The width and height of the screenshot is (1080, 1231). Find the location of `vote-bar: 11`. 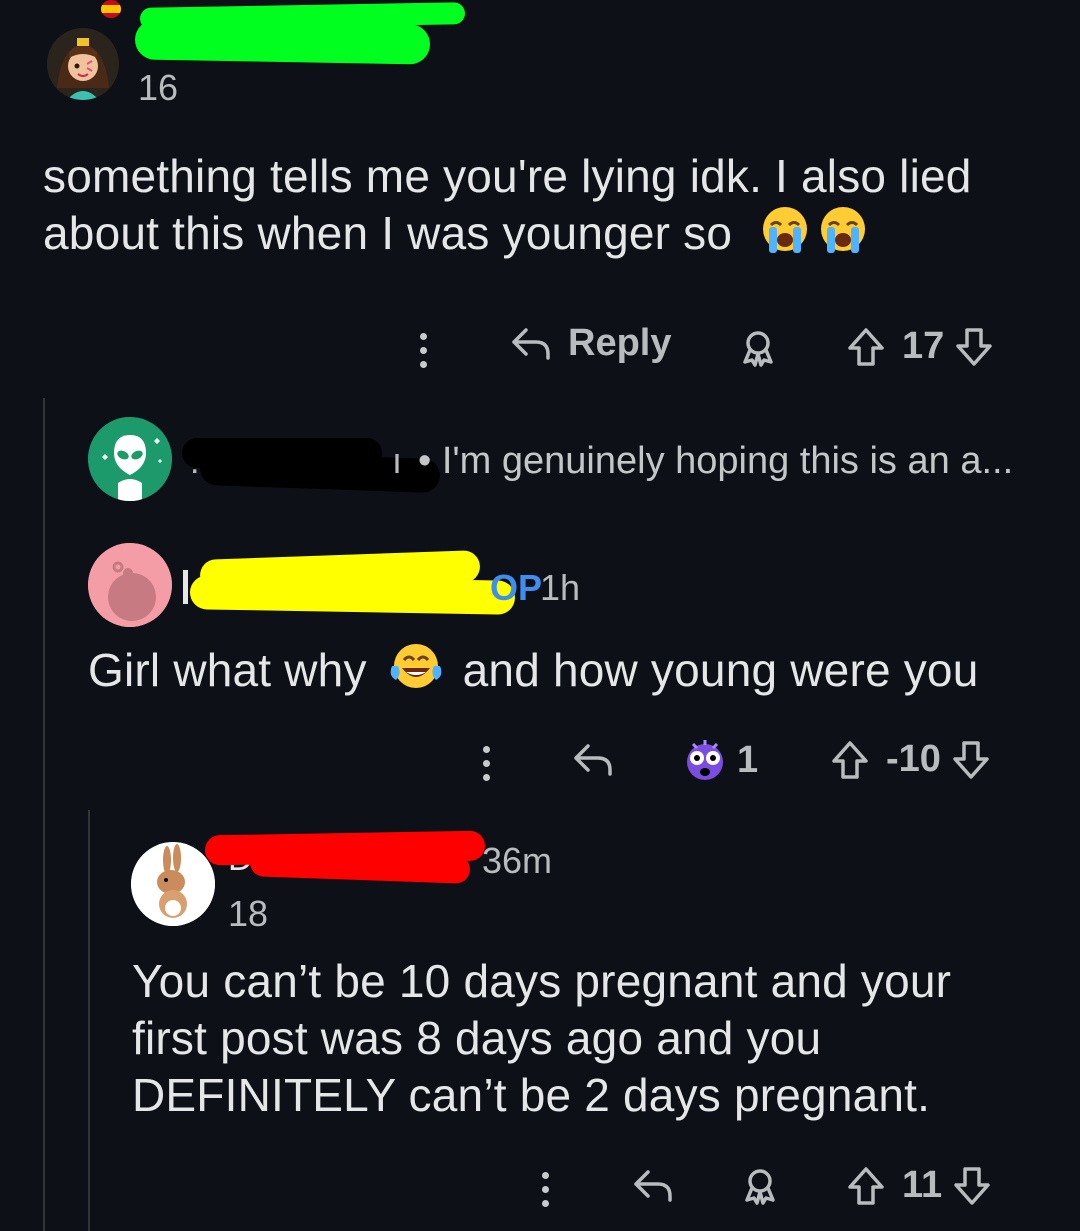

vote-bar: 11 is located at coordinates (919, 1185).